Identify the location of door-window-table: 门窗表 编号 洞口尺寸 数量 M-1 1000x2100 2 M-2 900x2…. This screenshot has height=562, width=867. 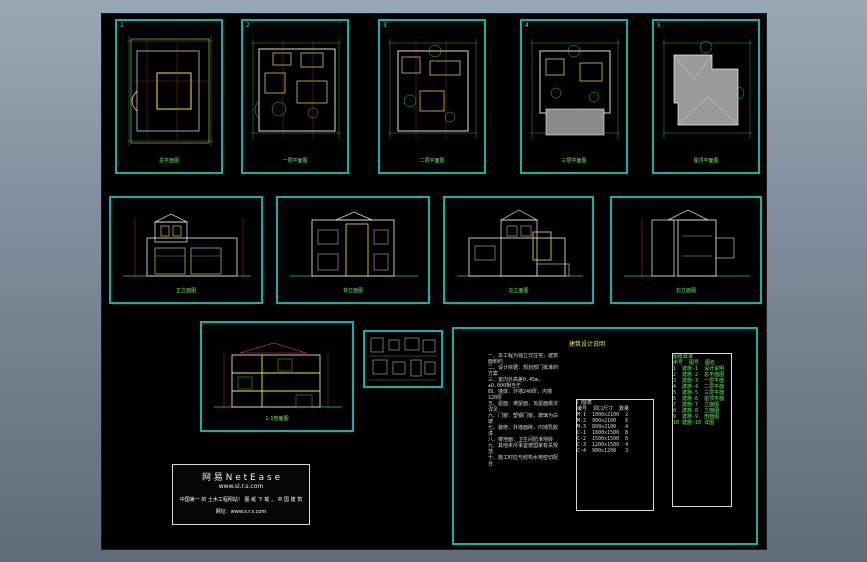
(615, 455).